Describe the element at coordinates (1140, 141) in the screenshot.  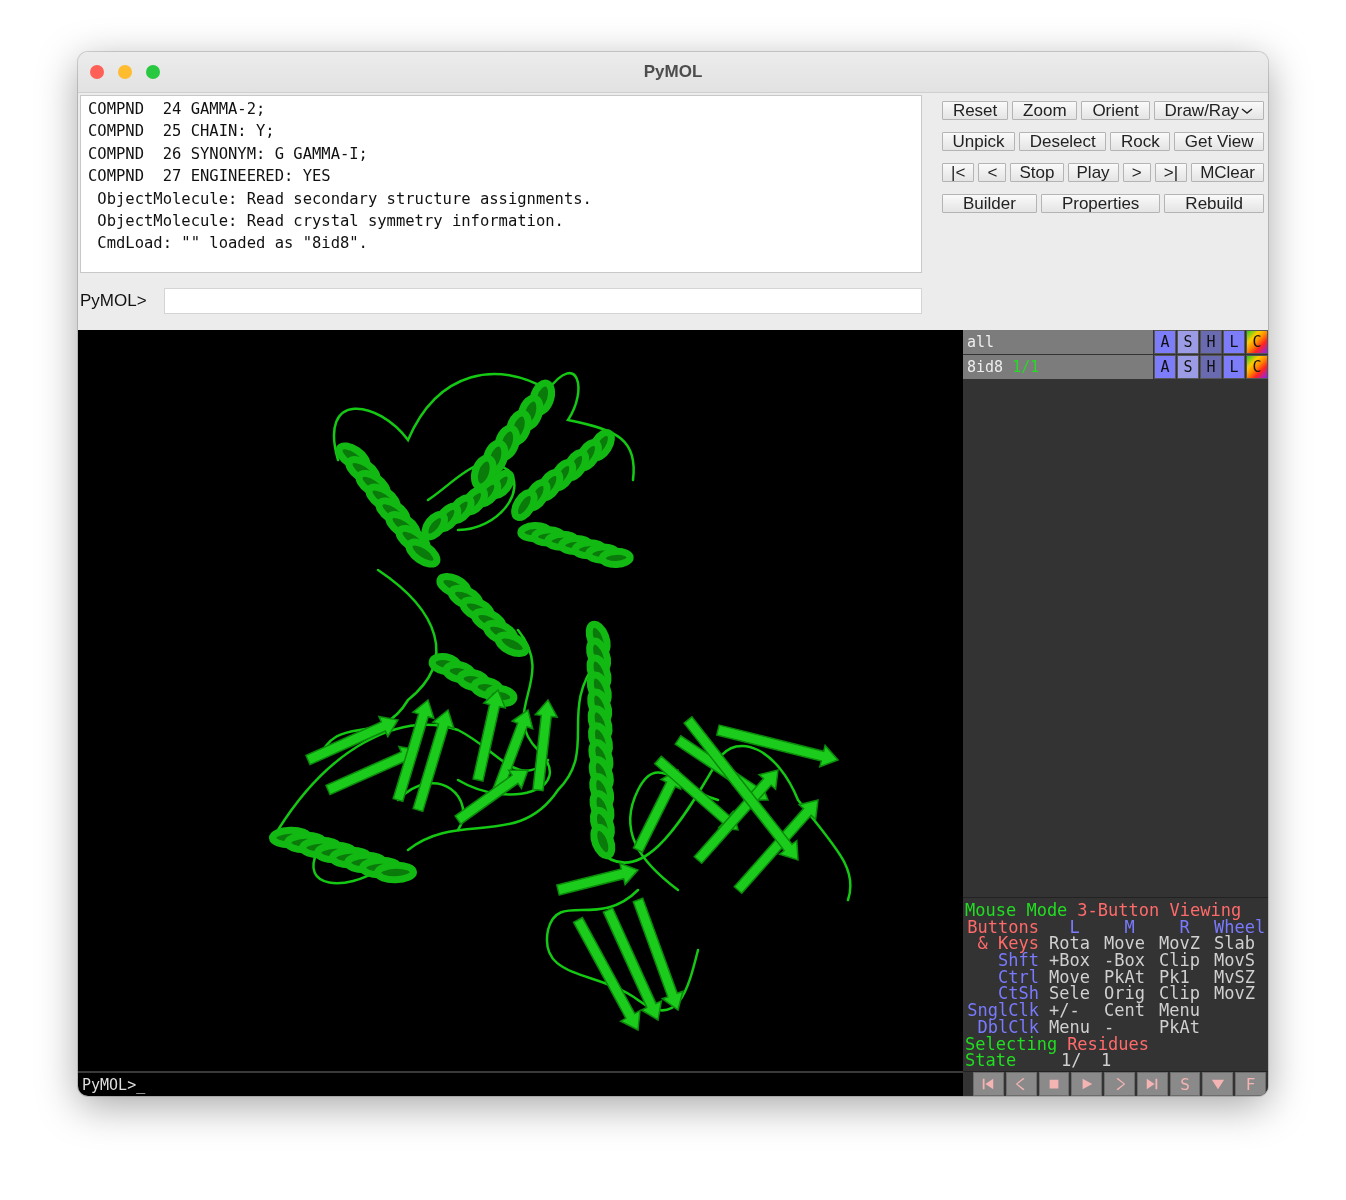
I see `toolbar-button: Rock` at that location.